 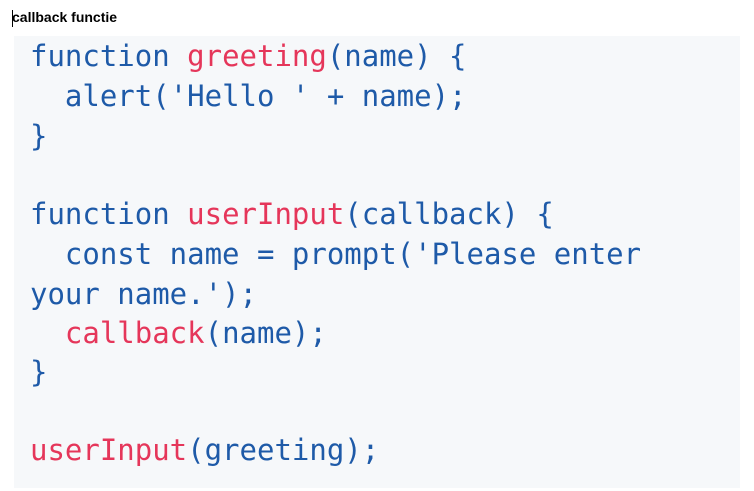 I want to click on function-call: callback, so click(x=134, y=333).